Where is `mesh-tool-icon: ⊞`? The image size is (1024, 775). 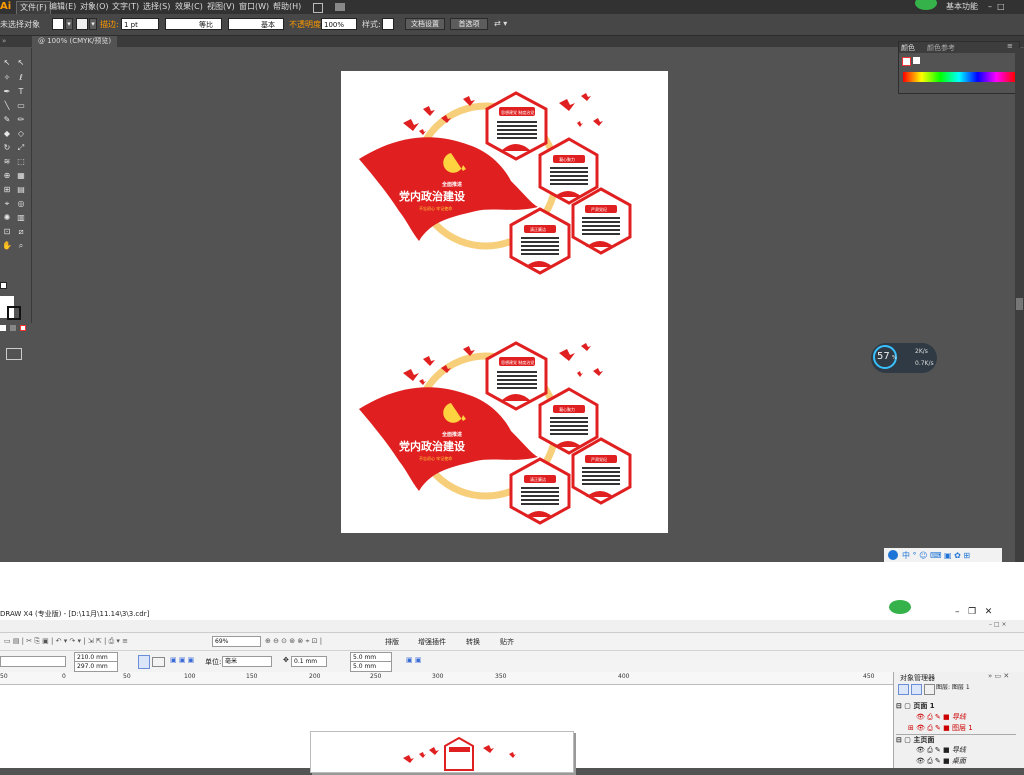 mesh-tool-icon: ⊞ is located at coordinates (7, 190).